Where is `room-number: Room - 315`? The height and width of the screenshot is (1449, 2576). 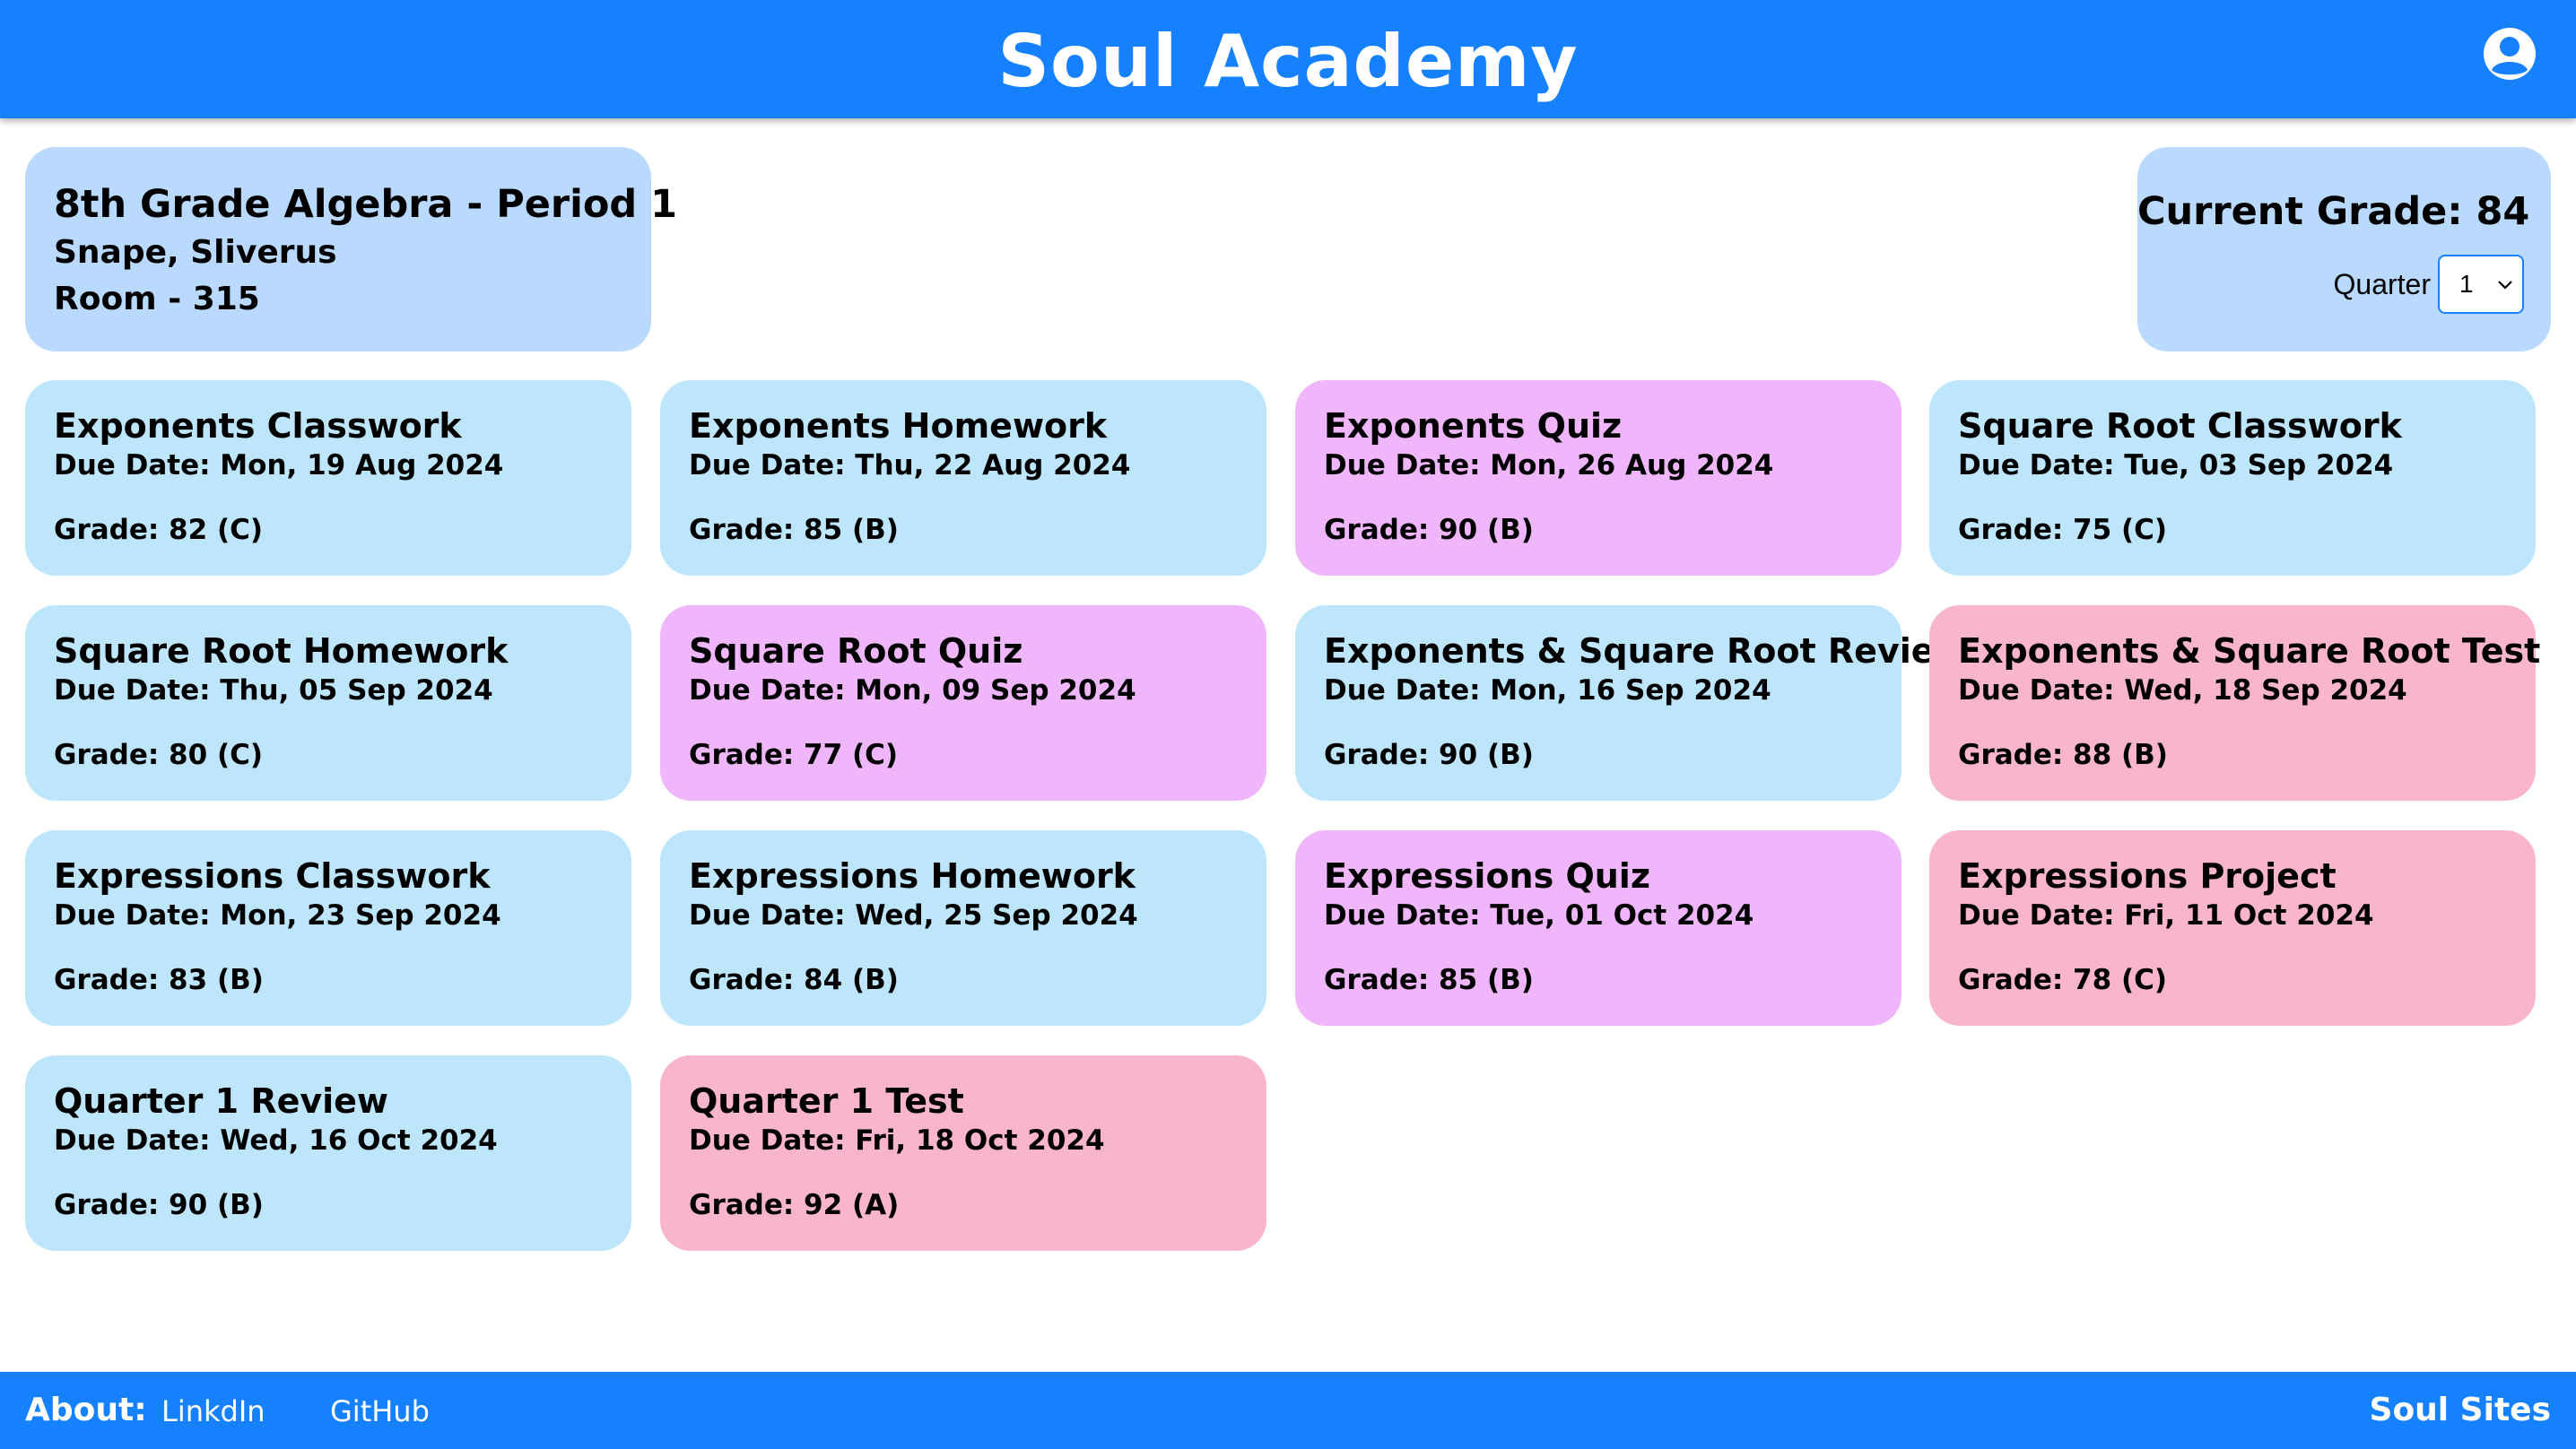 room-number: Room - 315 is located at coordinates (157, 299).